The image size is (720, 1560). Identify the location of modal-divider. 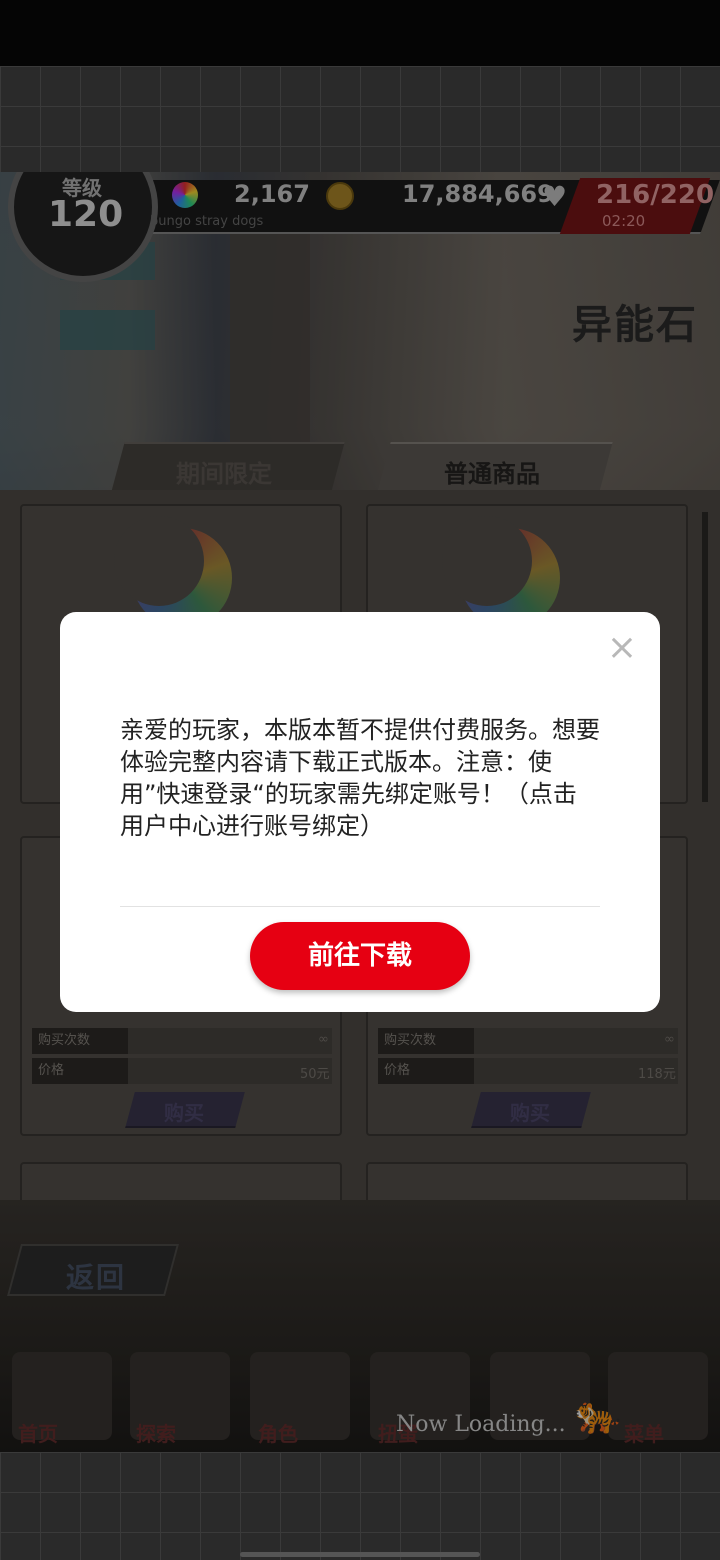
(360, 906).